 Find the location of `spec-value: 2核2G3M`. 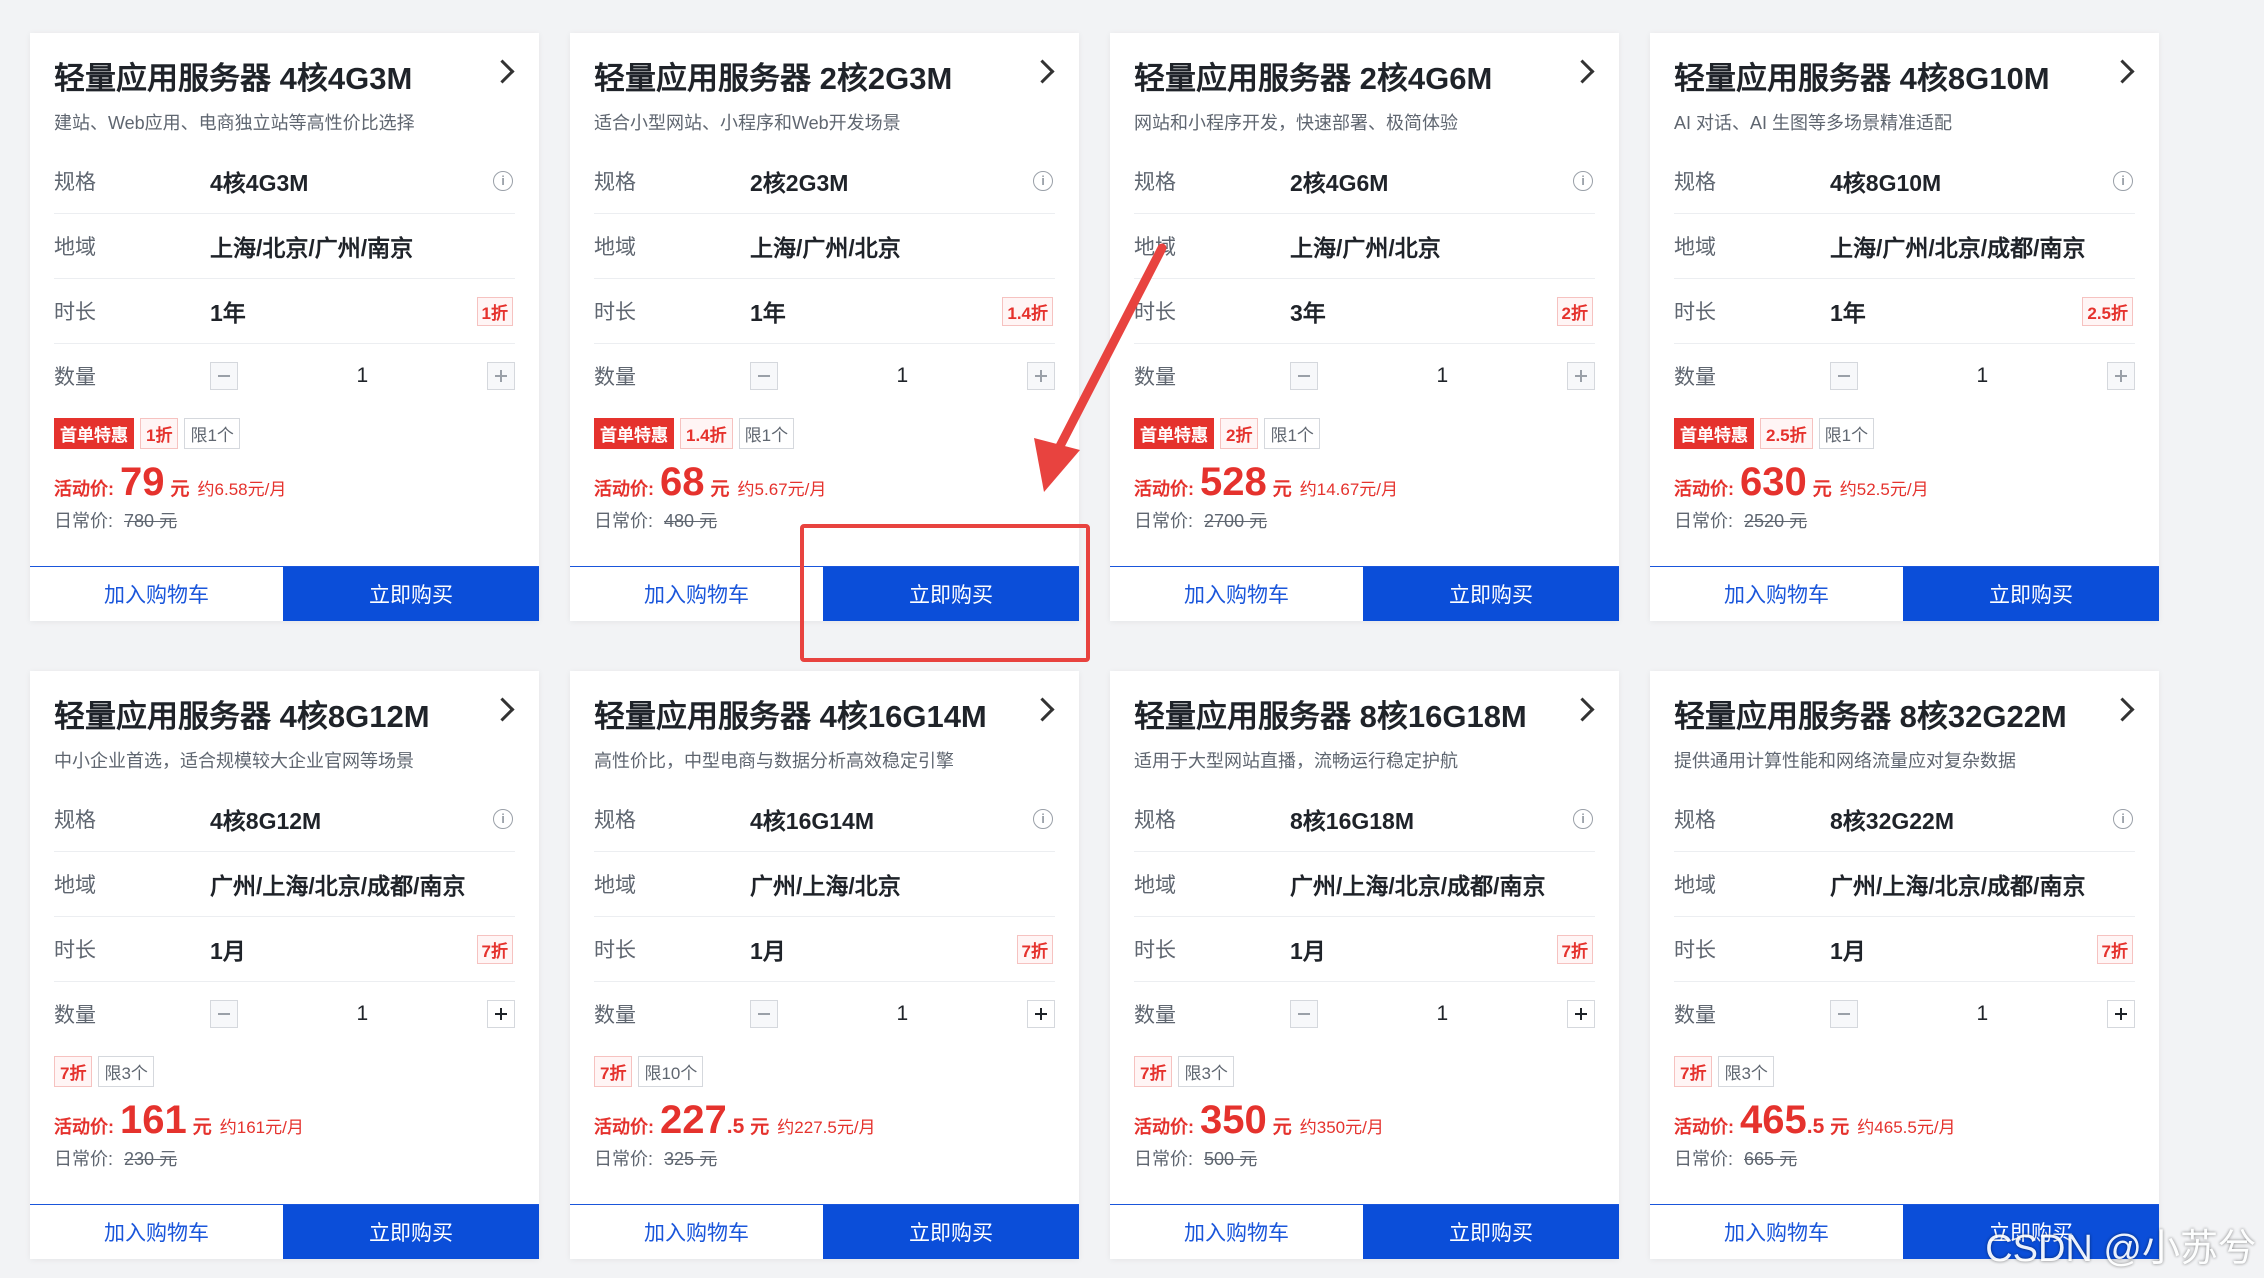

spec-value: 2核2G3M is located at coordinates (799, 181).